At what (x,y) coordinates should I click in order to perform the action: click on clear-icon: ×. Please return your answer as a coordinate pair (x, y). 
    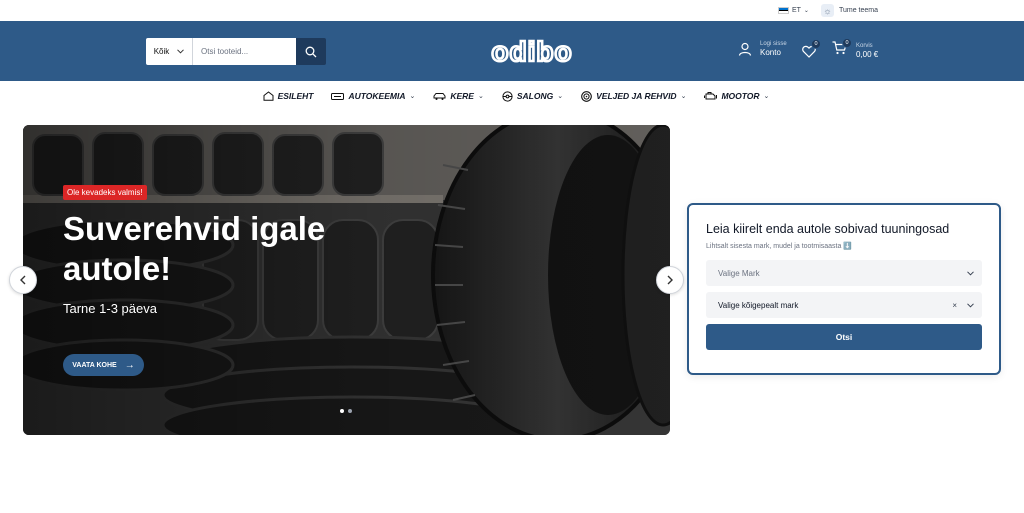
    Looking at the image, I should click on (954, 305).